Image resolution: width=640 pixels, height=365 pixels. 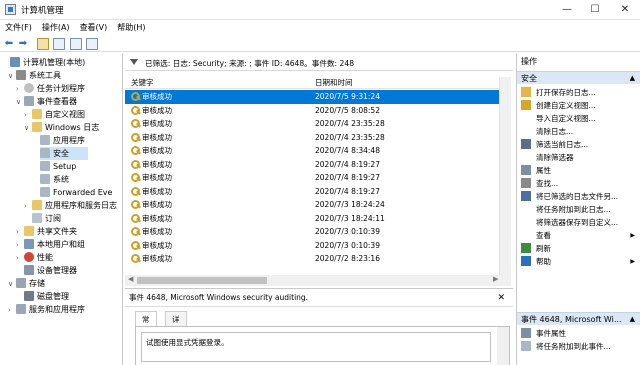 I want to click on action-item-items2-0: 事件属性, so click(x=578, y=333).